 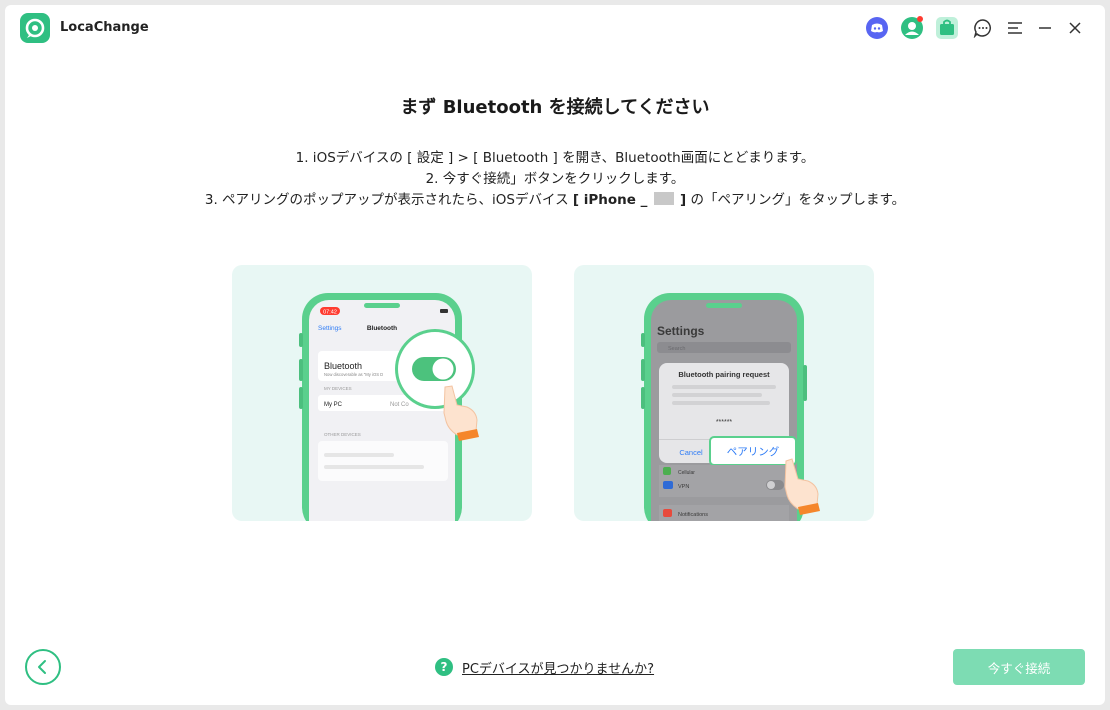 I want to click on menu-icon, so click(x=1015, y=28).